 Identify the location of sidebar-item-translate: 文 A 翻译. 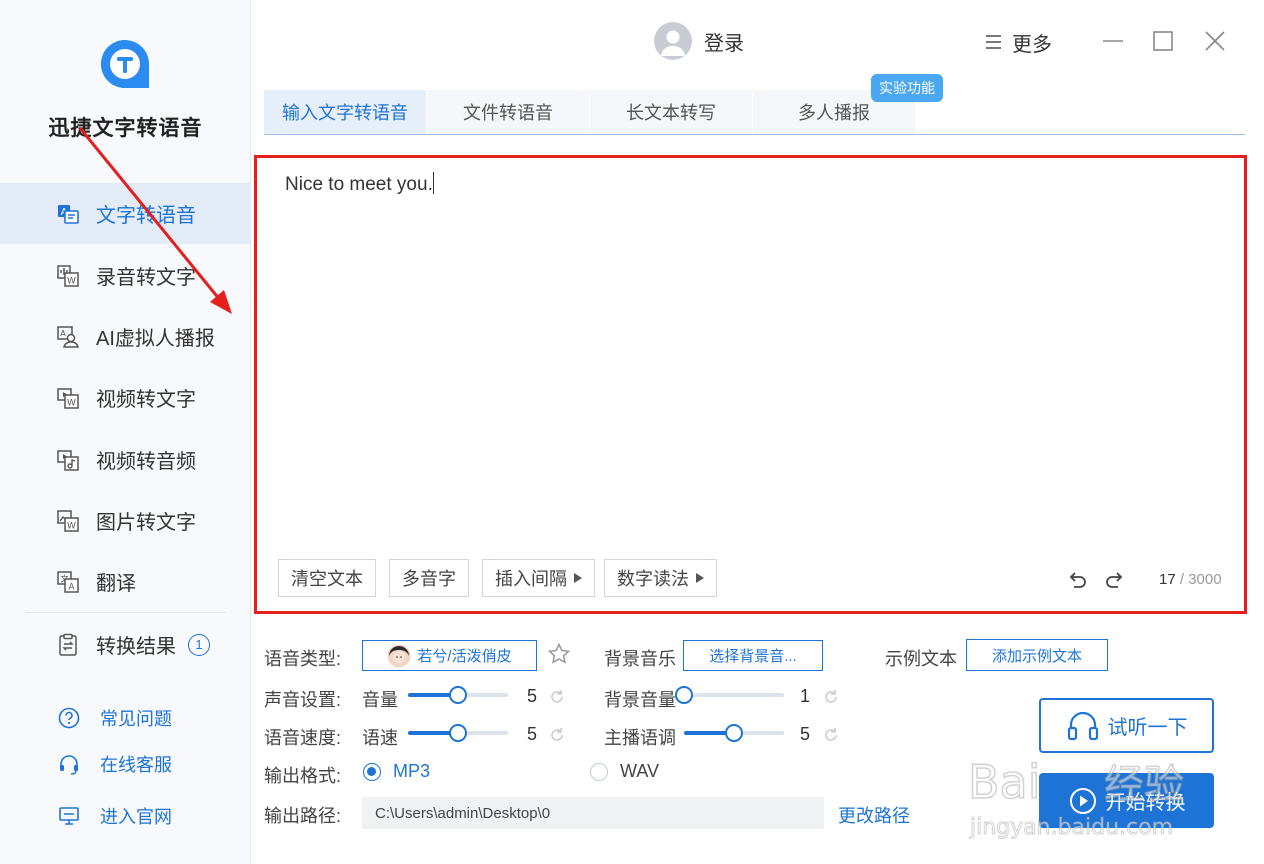
(125, 581).